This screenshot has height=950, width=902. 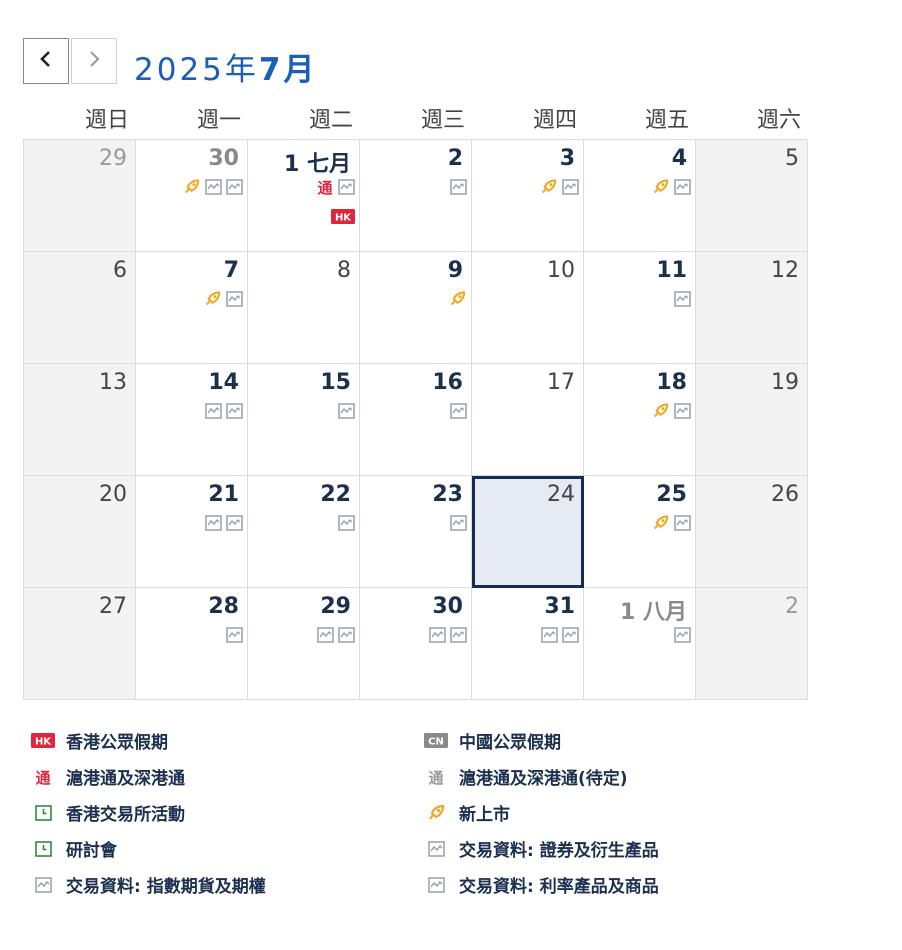 I want to click on day-cell: 22, so click(x=304, y=532).